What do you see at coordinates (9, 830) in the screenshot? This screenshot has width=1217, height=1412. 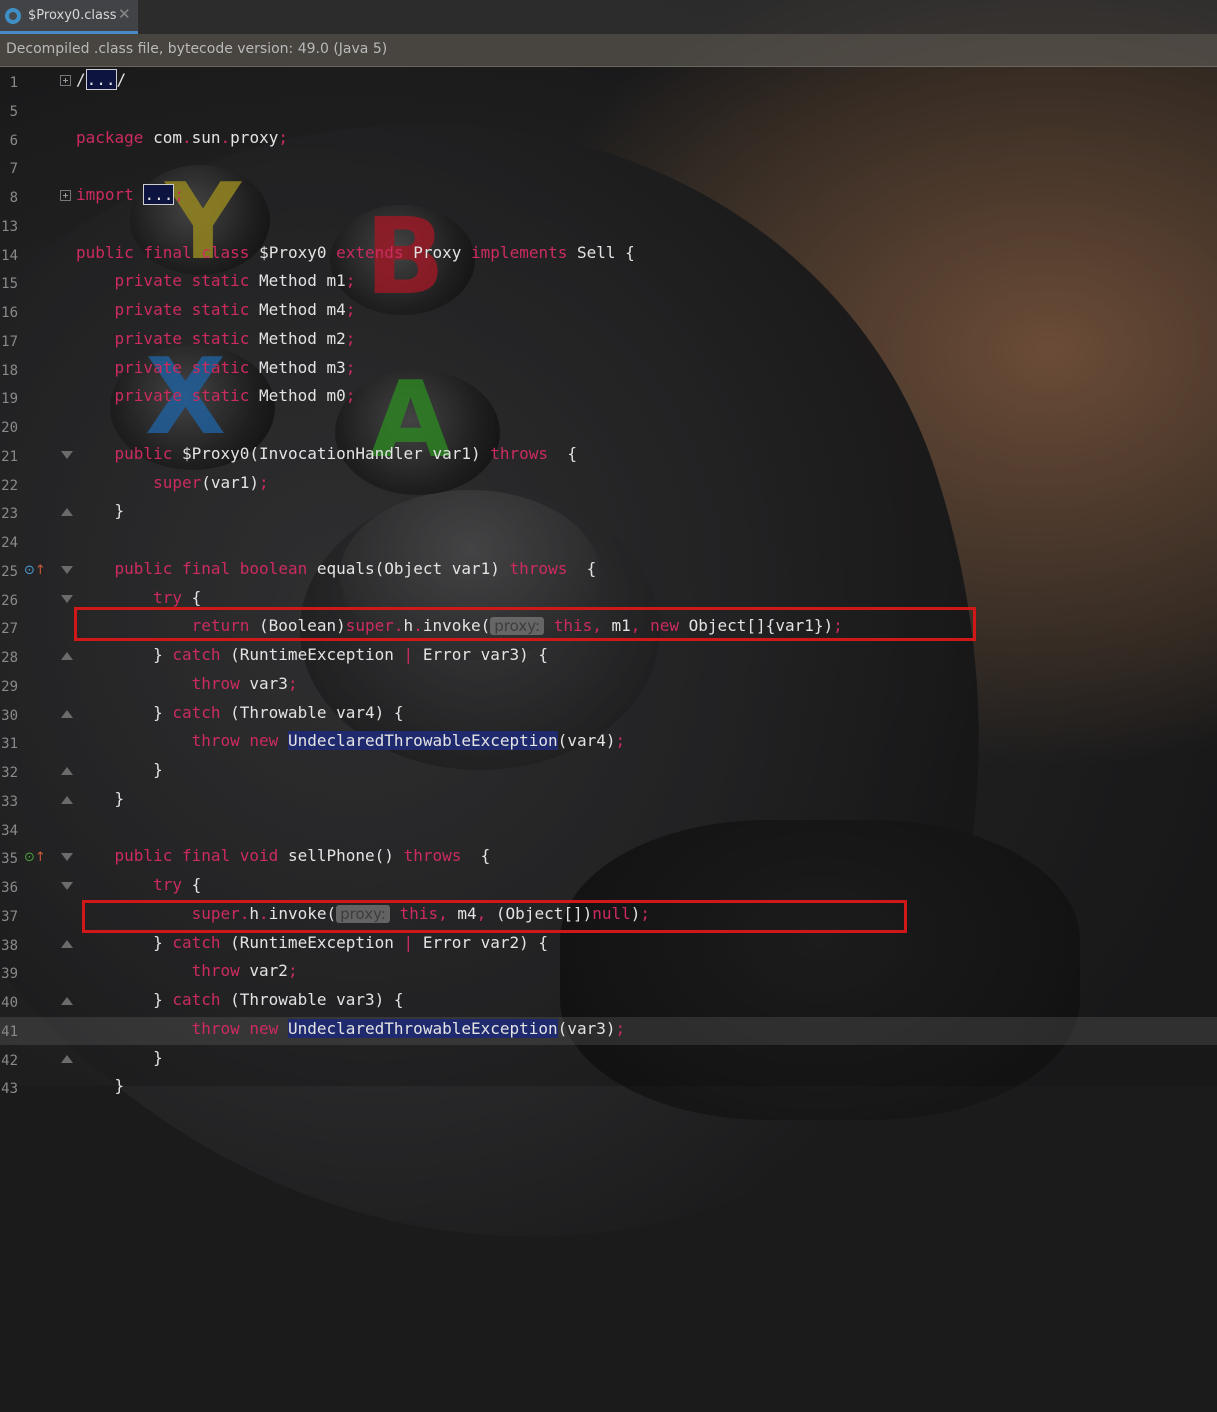 I see `line-number: 34` at bounding box center [9, 830].